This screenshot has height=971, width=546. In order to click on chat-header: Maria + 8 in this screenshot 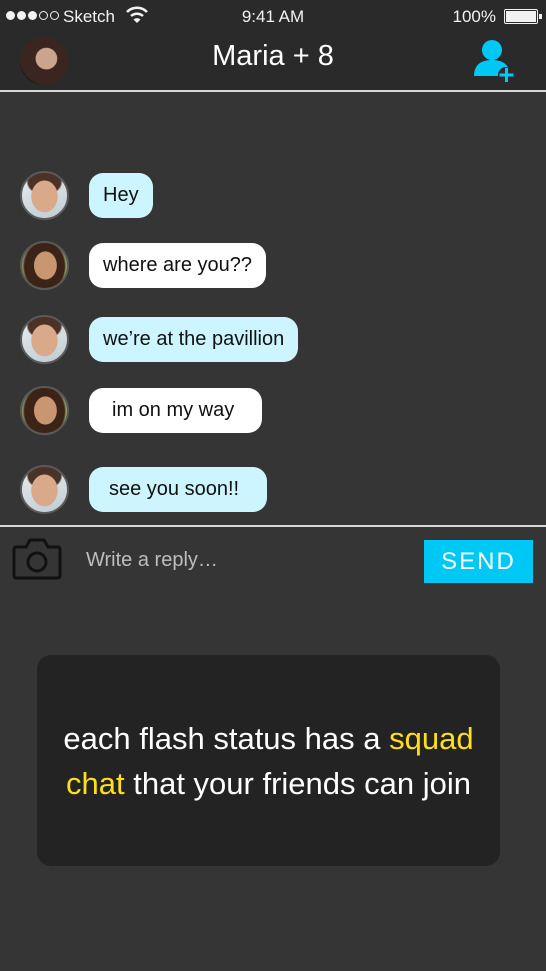, I will do `click(273, 63)`.